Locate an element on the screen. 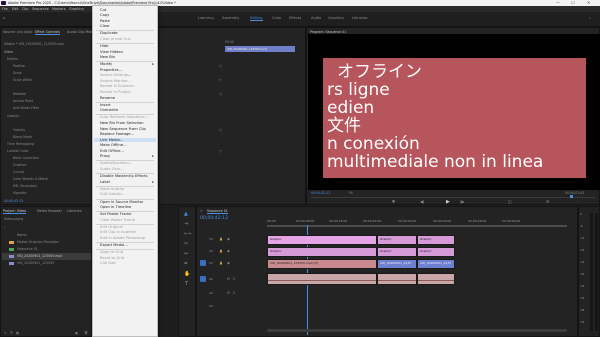  workspace-libraries: Libraries is located at coordinates (360, 18).